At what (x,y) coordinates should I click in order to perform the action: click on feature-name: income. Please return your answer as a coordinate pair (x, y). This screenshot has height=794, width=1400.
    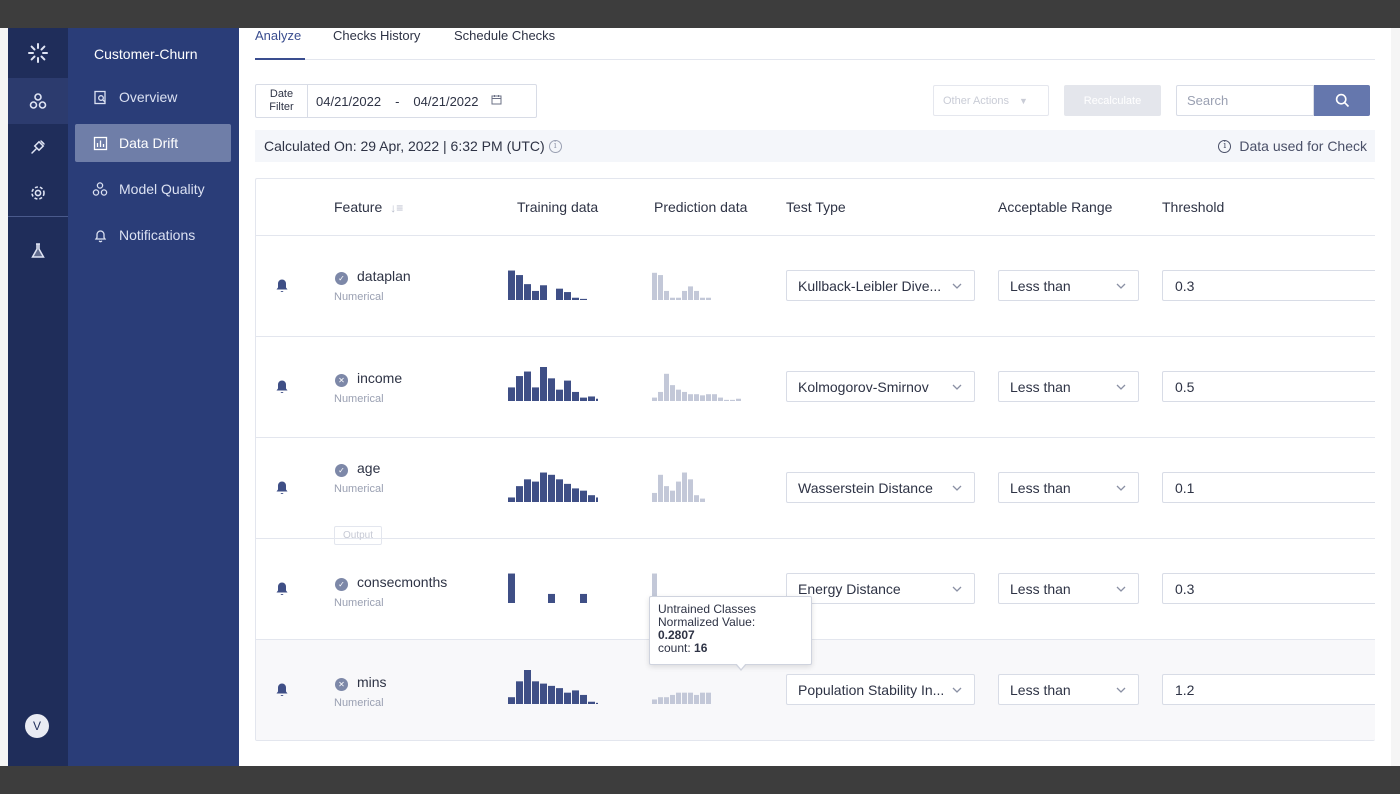
    Looking at the image, I should click on (379, 378).